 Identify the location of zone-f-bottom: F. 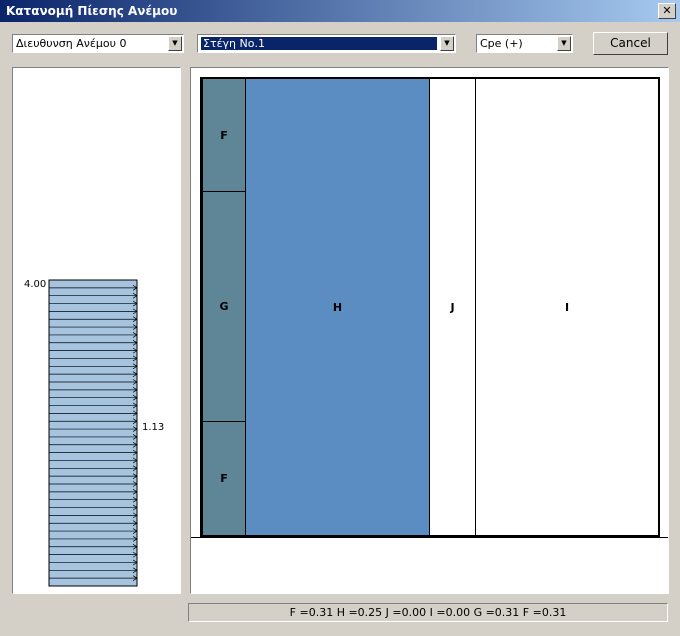
(224, 478).